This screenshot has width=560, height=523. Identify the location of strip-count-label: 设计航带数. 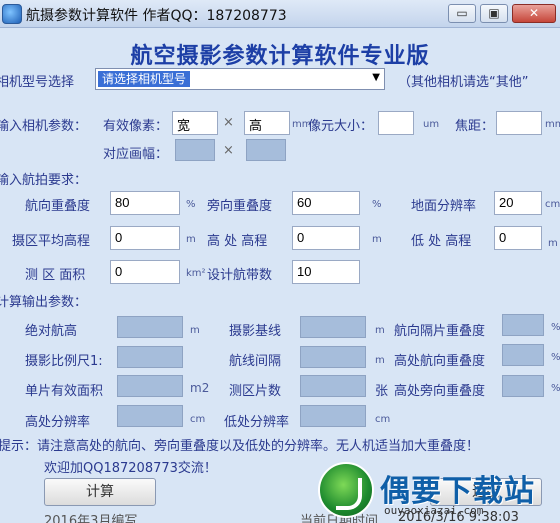
(240, 275).